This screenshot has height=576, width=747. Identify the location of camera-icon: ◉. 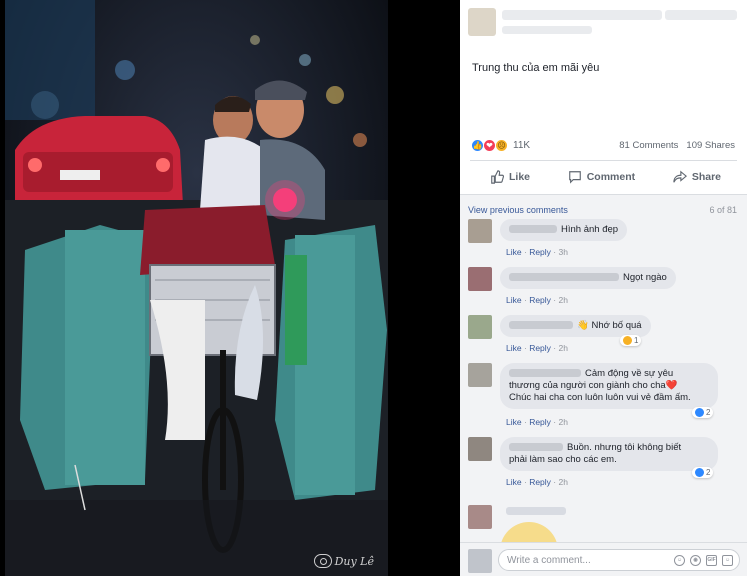
(695, 560).